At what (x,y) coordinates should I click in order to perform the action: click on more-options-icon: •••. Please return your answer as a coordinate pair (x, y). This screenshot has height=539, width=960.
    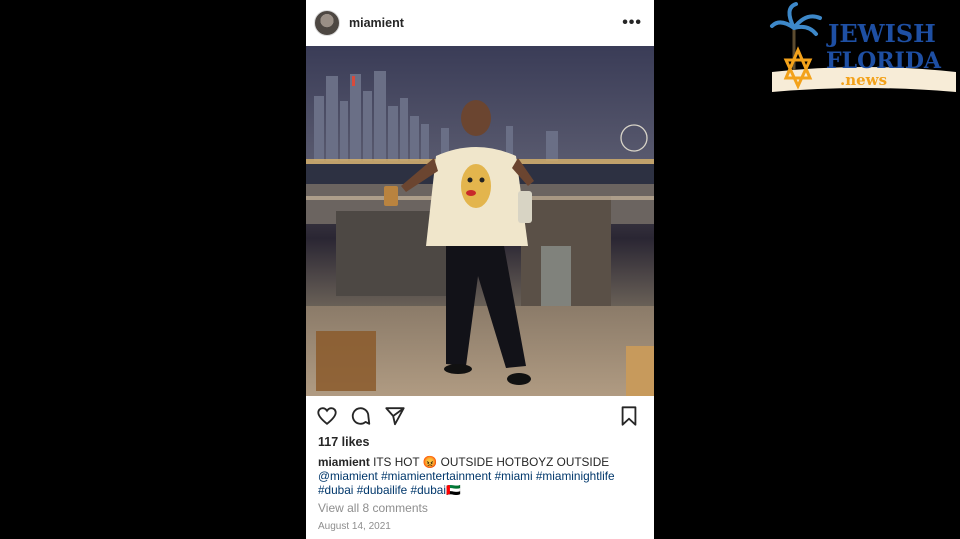
    Looking at the image, I should click on (632, 23).